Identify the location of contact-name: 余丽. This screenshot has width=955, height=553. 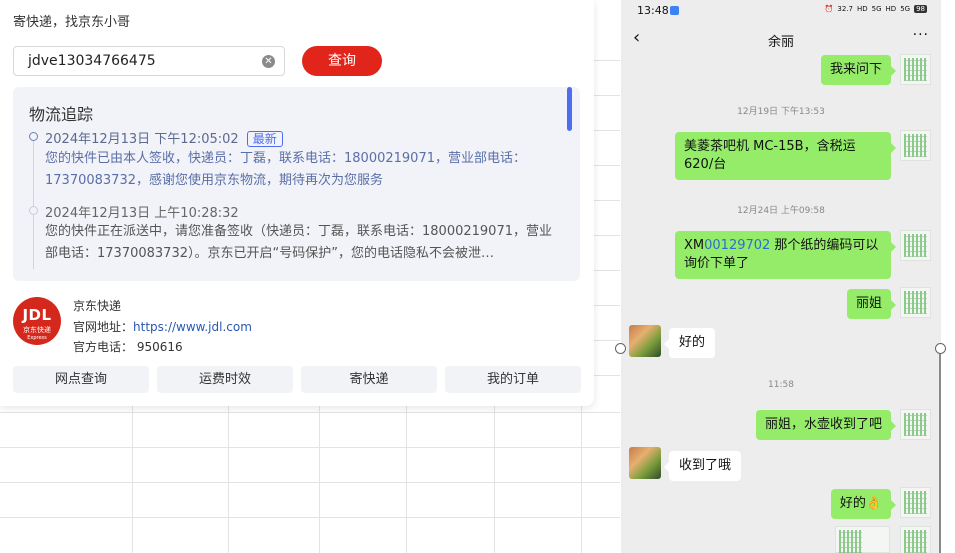
(780, 42).